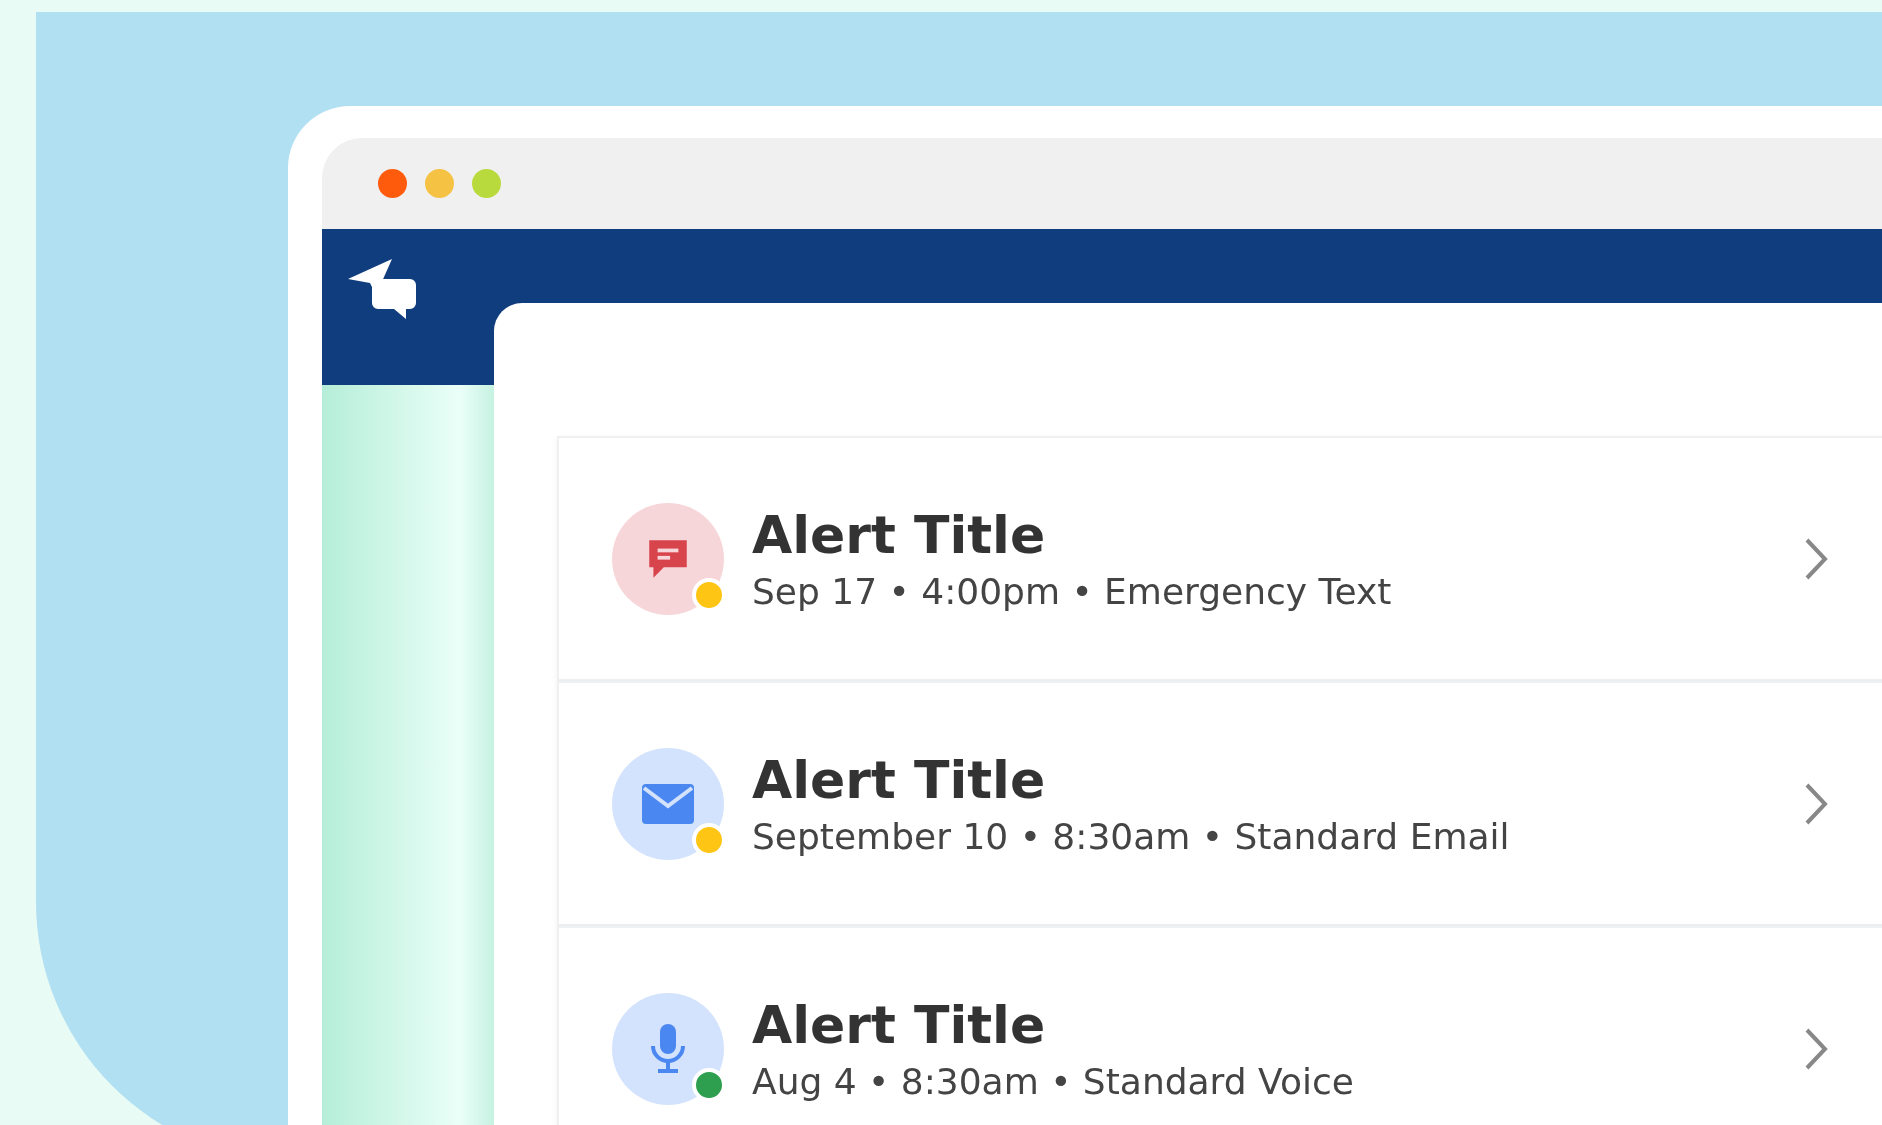 Image resolution: width=1882 pixels, height=1125 pixels. Describe the element at coordinates (1072, 591) in the screenshot. I see `alert-details: Sep 17 • 4:00pm • Emergency Text` at that location.